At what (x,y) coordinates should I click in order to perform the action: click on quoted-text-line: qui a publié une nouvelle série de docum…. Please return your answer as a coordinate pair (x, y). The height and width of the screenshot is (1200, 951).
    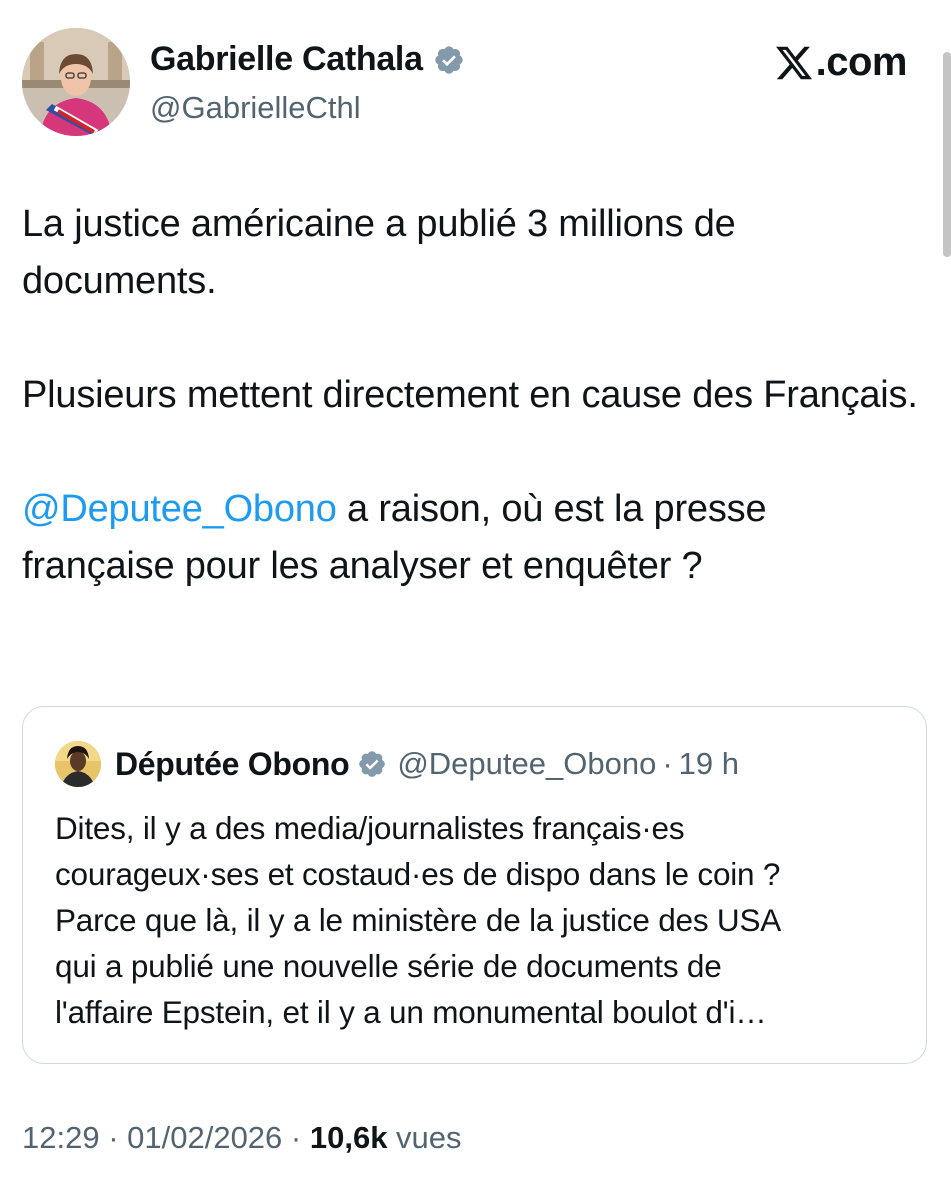
    Looking at the image, I should click on (388, 966).